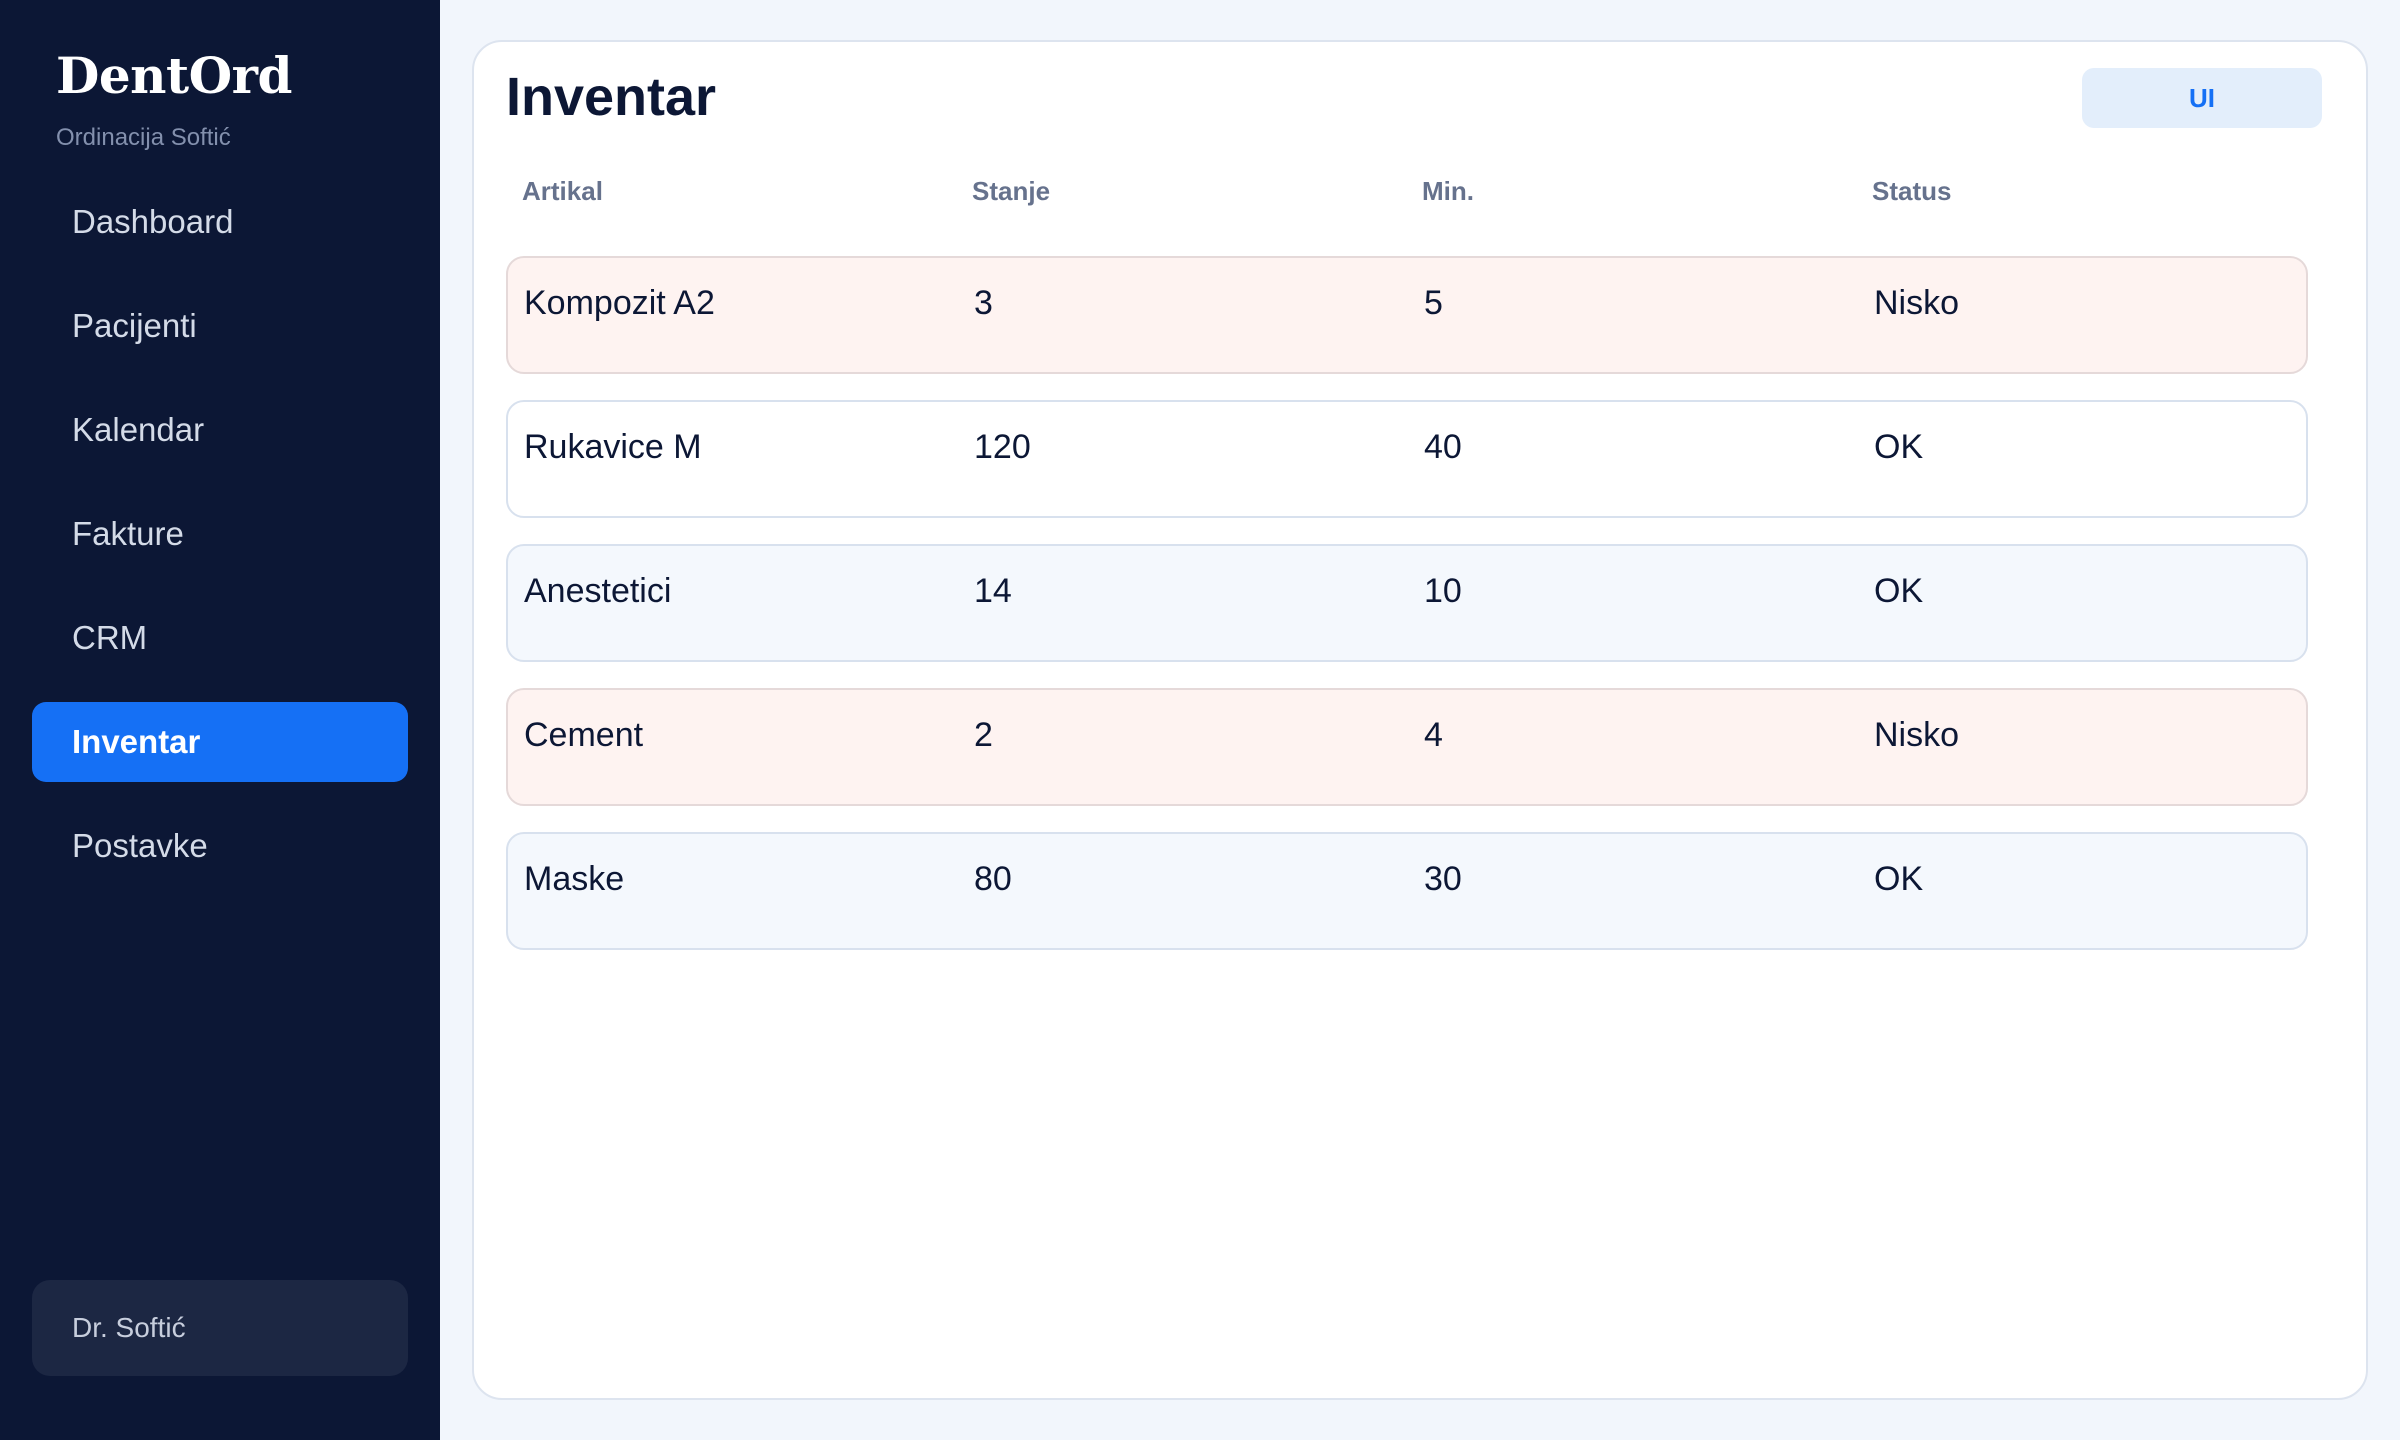 This screenshot has width=2400, height=1440. What do you see at coordinates (136, 741) in the screenshot?
I see `sidebar-item-label: Inventar` at bounding box center [136, 741].